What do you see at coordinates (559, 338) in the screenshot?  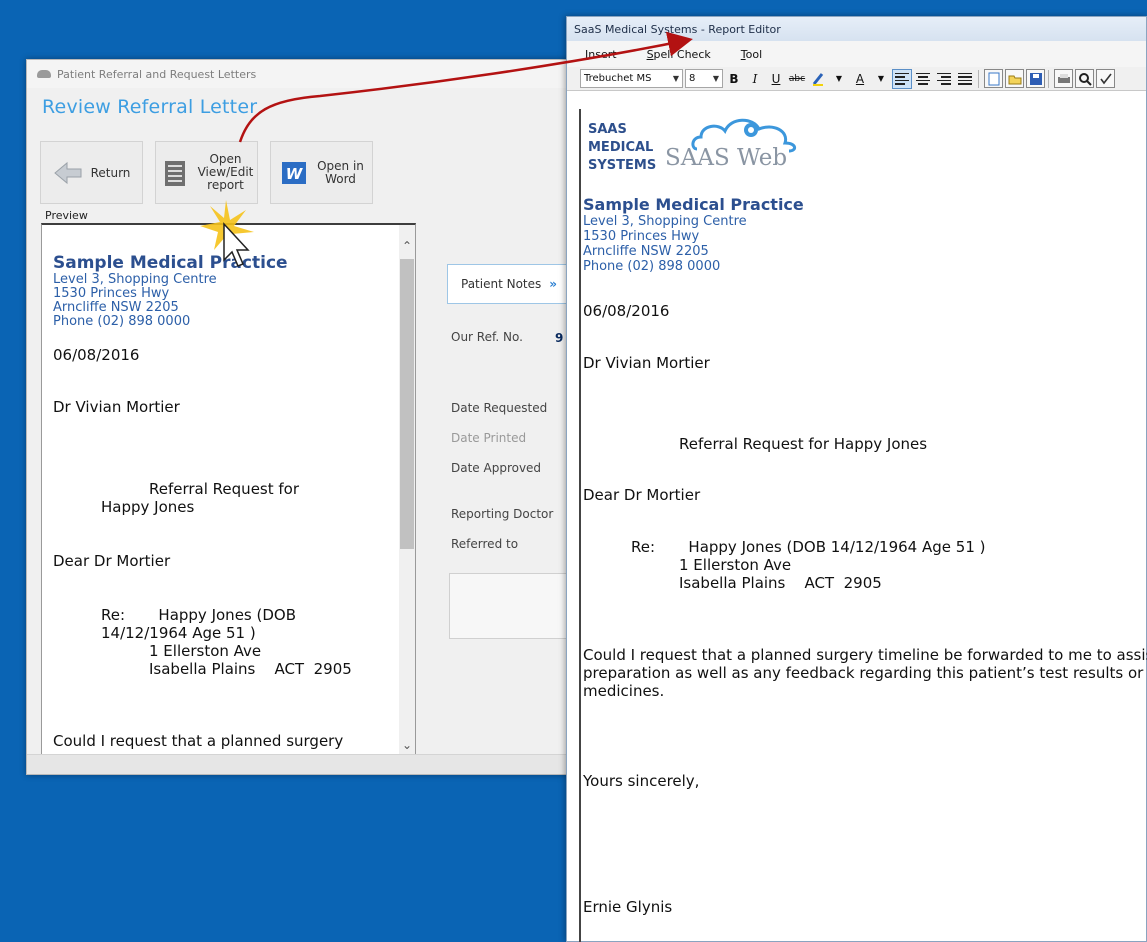 I see `our-ref-value: 9` at bounding box center [559, 338].